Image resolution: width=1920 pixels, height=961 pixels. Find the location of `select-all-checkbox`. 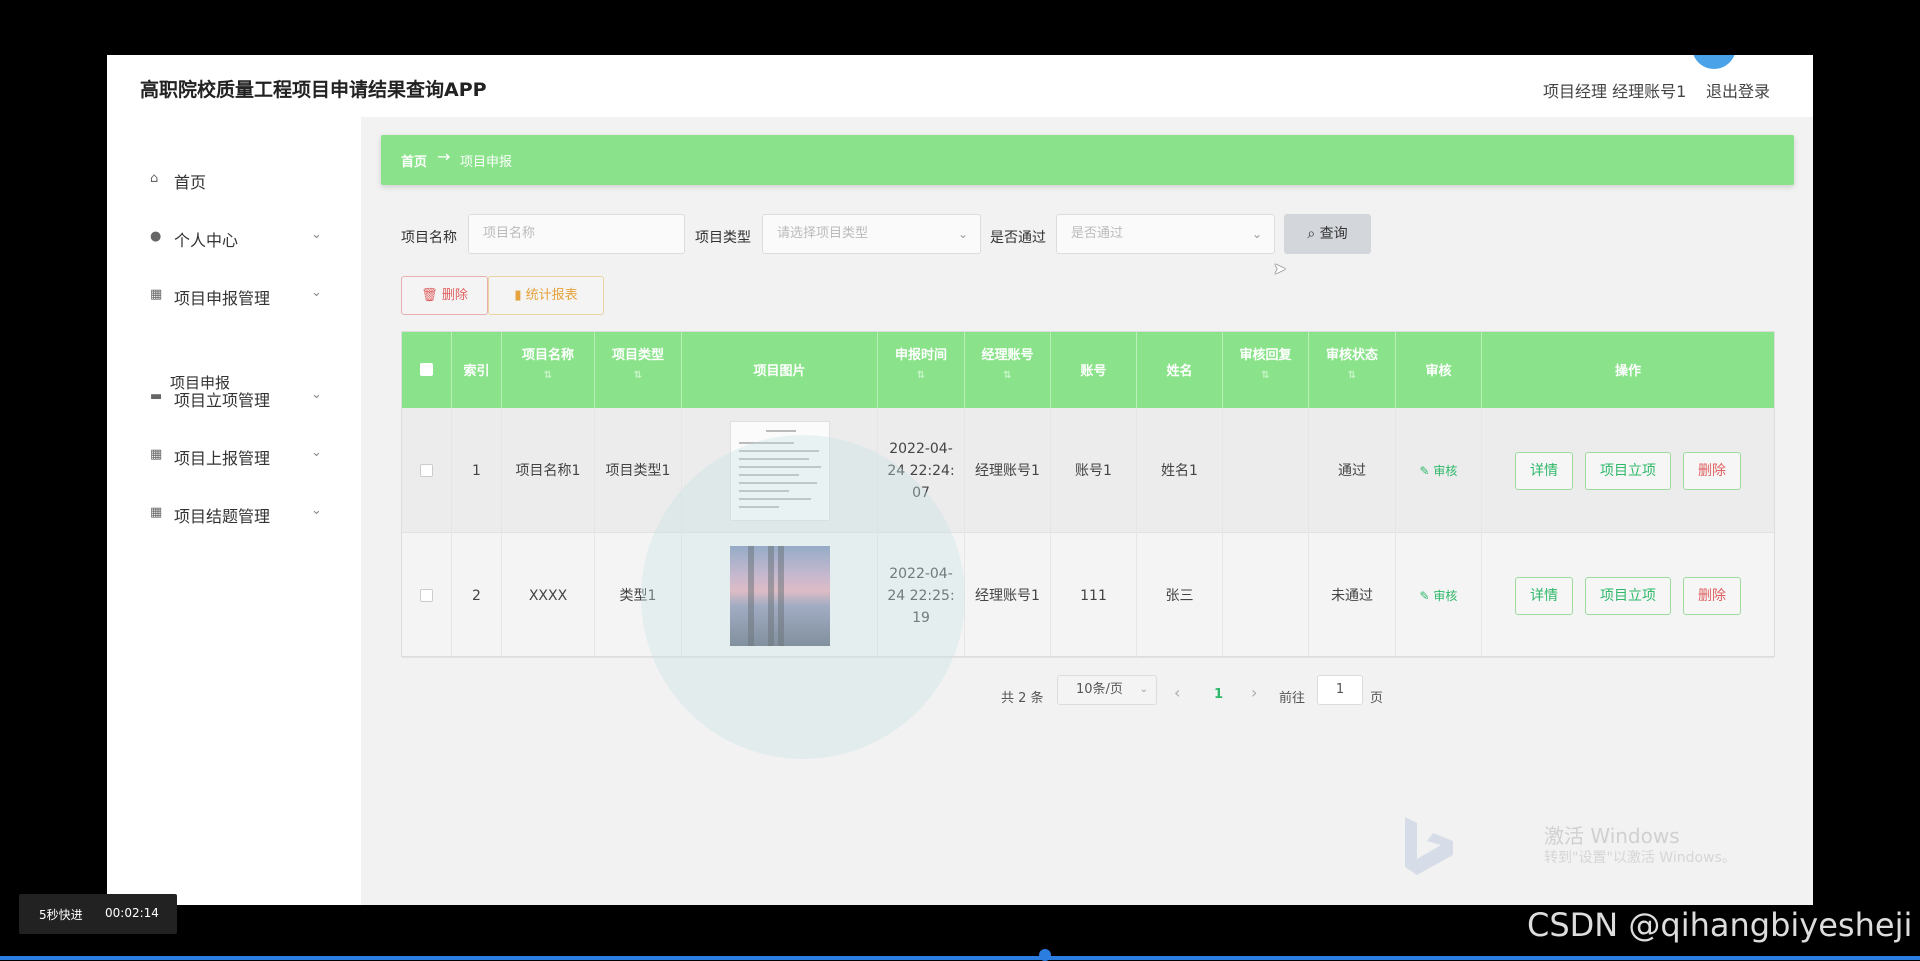

select-all-checkbox is located at coordinates (426, 369).